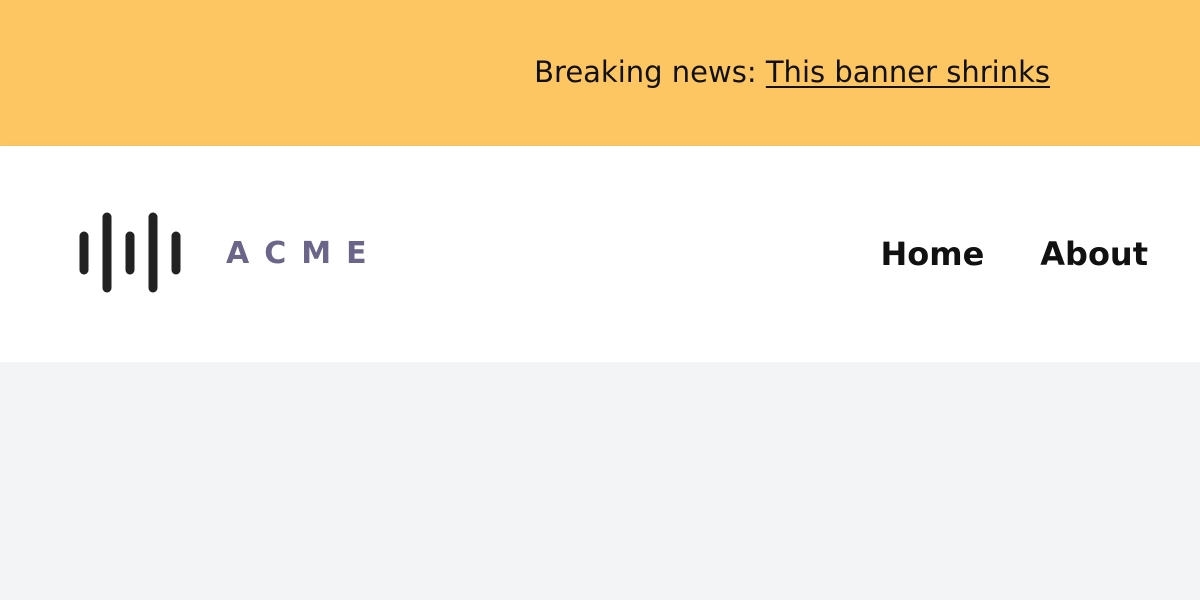  I want to click on logo-wordmark: ACME, so click(304, 253).